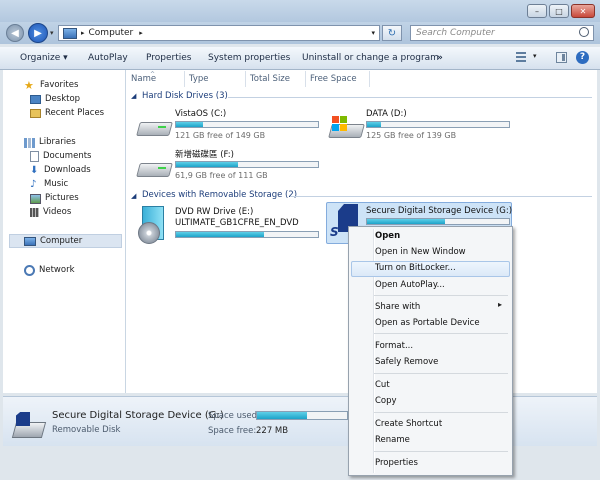 Image resolution: width=600 pixels, height=480 pixels. What do you see at coordinates (247, 164) in the screenshot?
I see `drive-f-usage-bar` at bounding box center [247, 164].